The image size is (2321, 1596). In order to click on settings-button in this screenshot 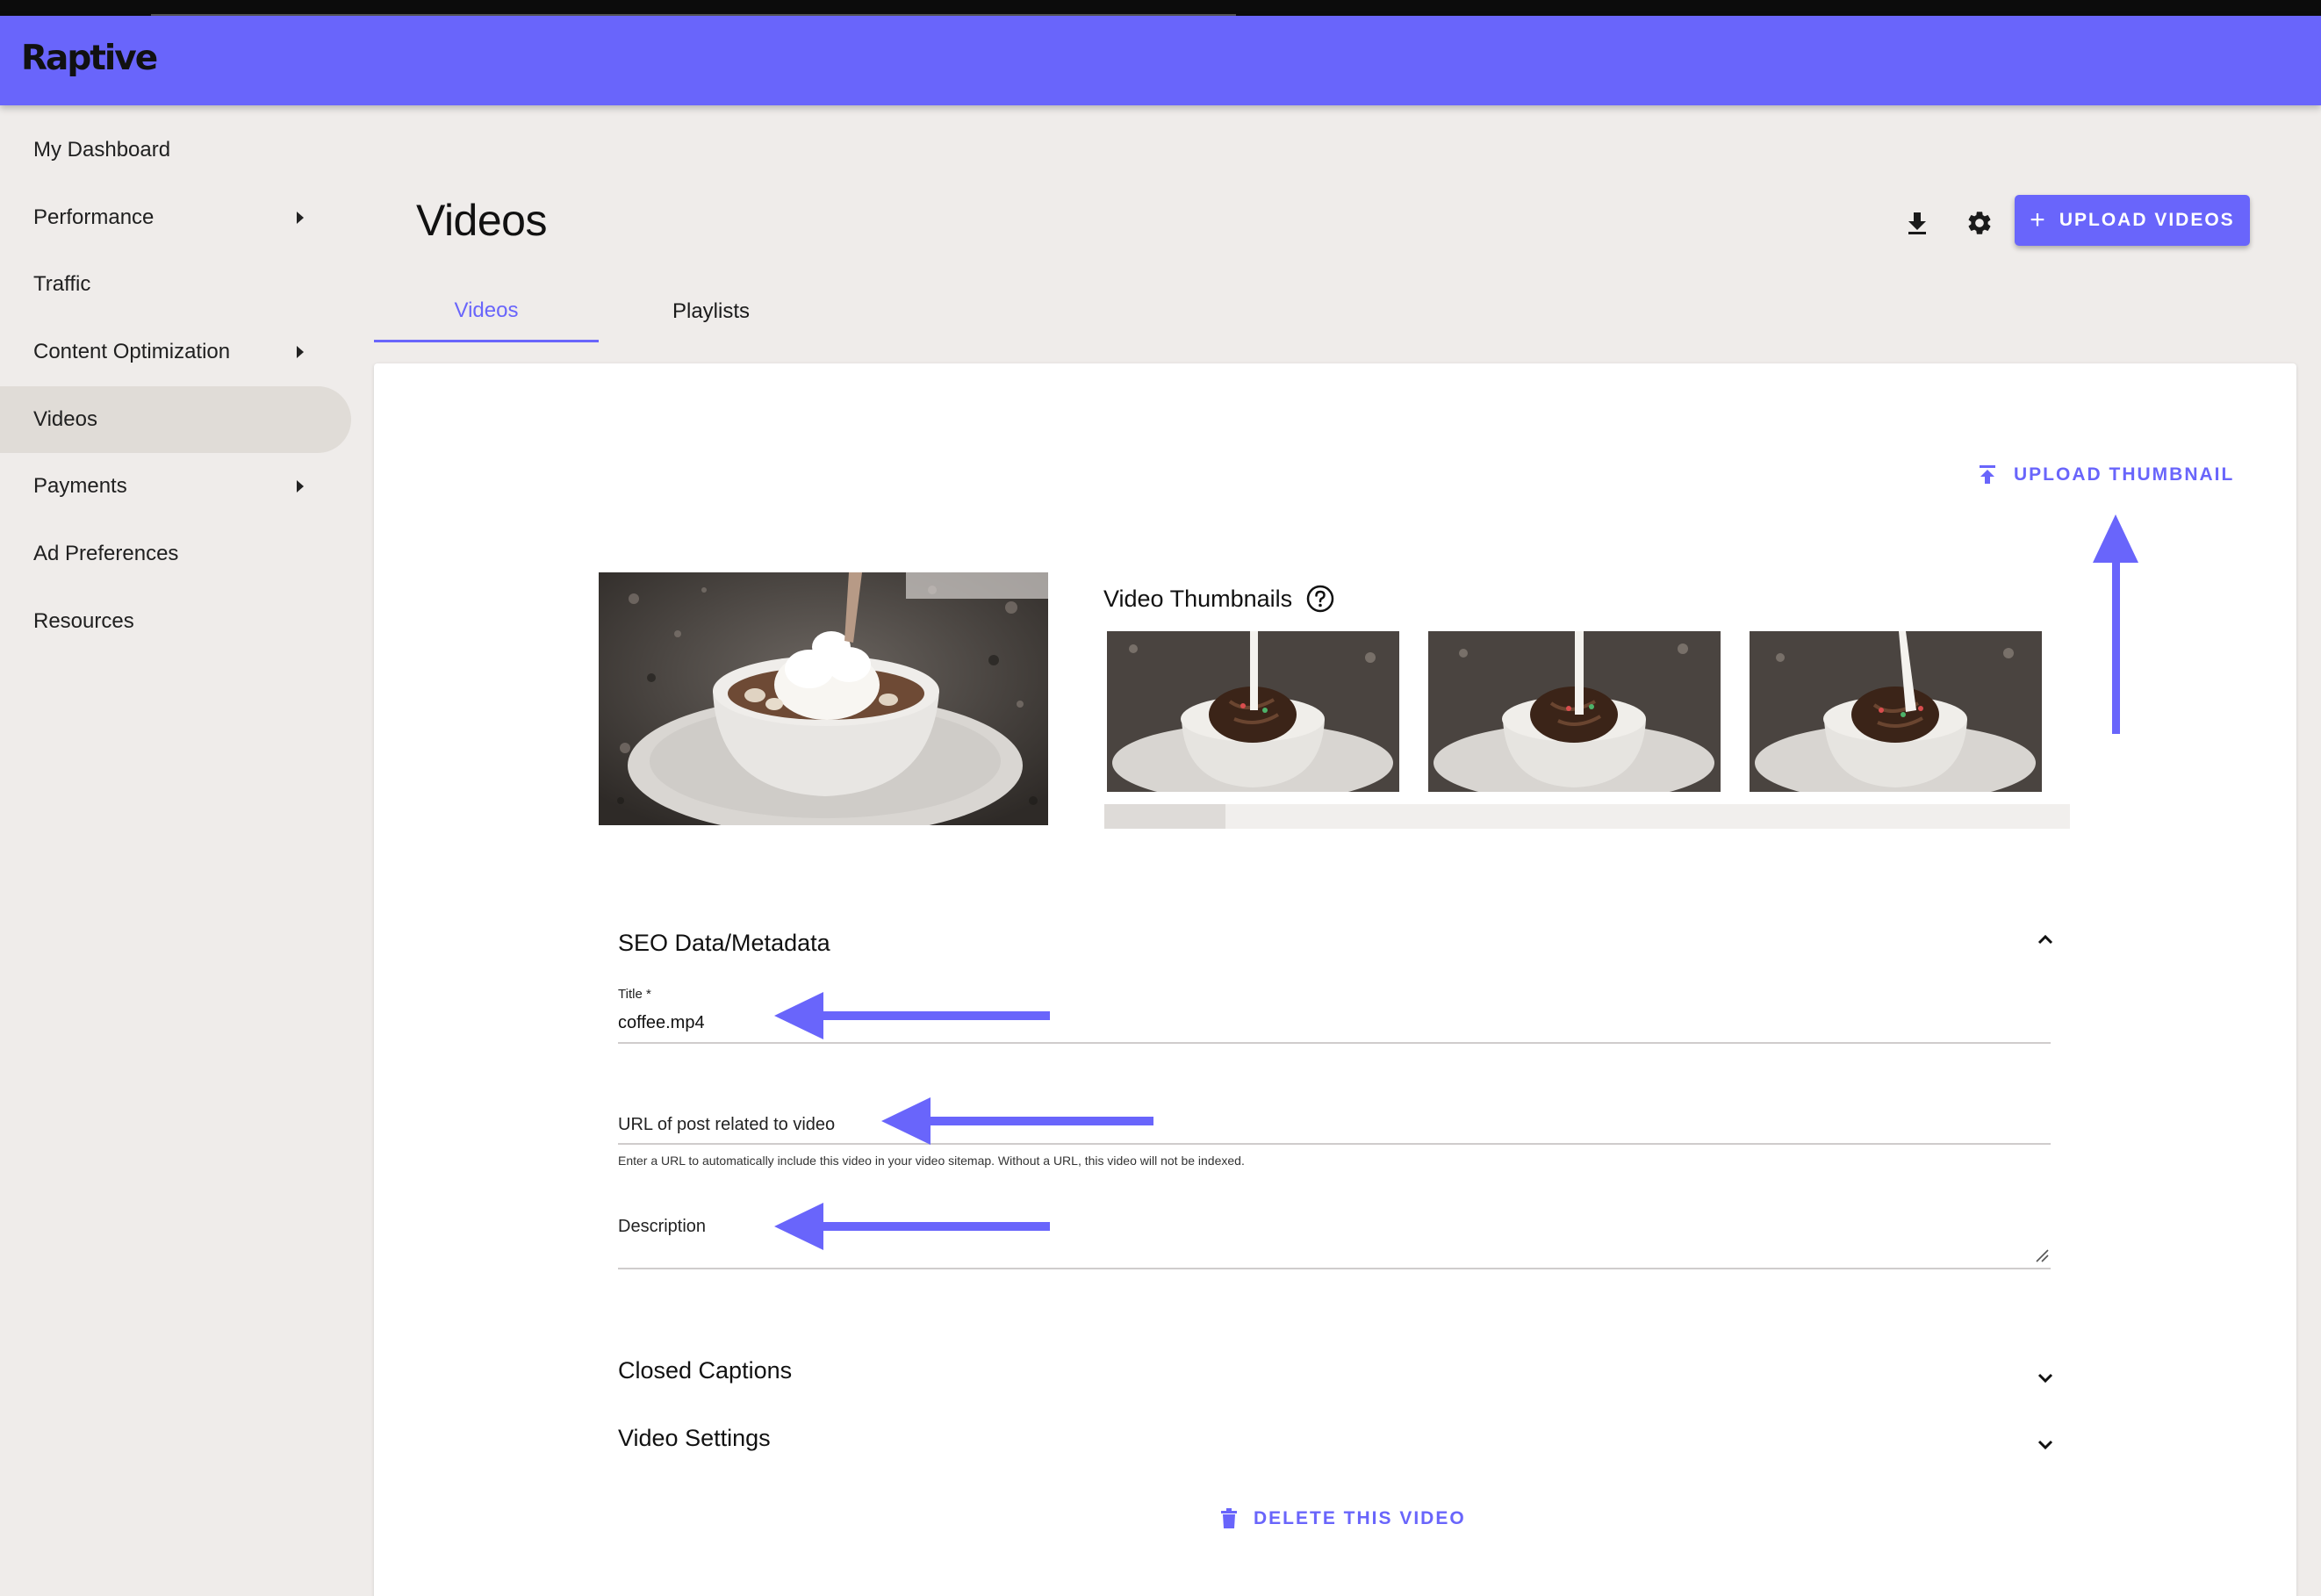, I will do `click(1979, 223)`.